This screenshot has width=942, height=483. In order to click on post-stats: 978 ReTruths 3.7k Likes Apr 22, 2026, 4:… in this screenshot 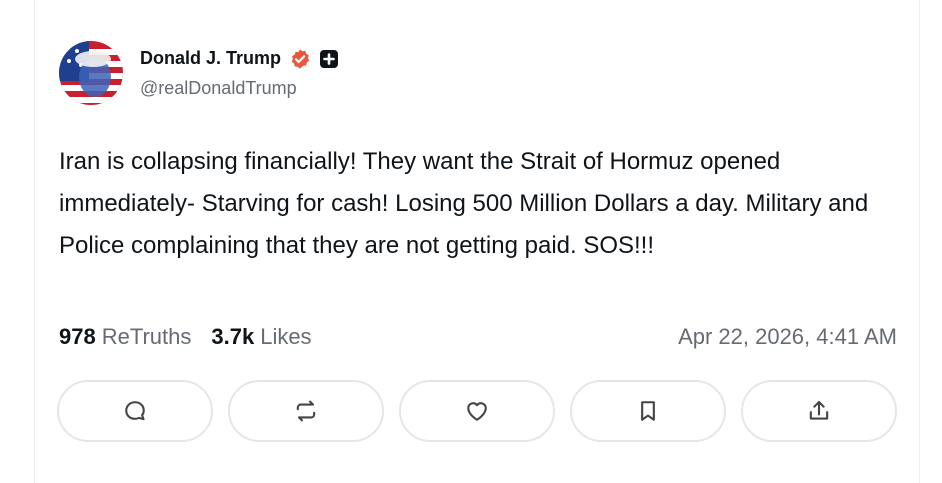, I will do `click(478, 337)`.